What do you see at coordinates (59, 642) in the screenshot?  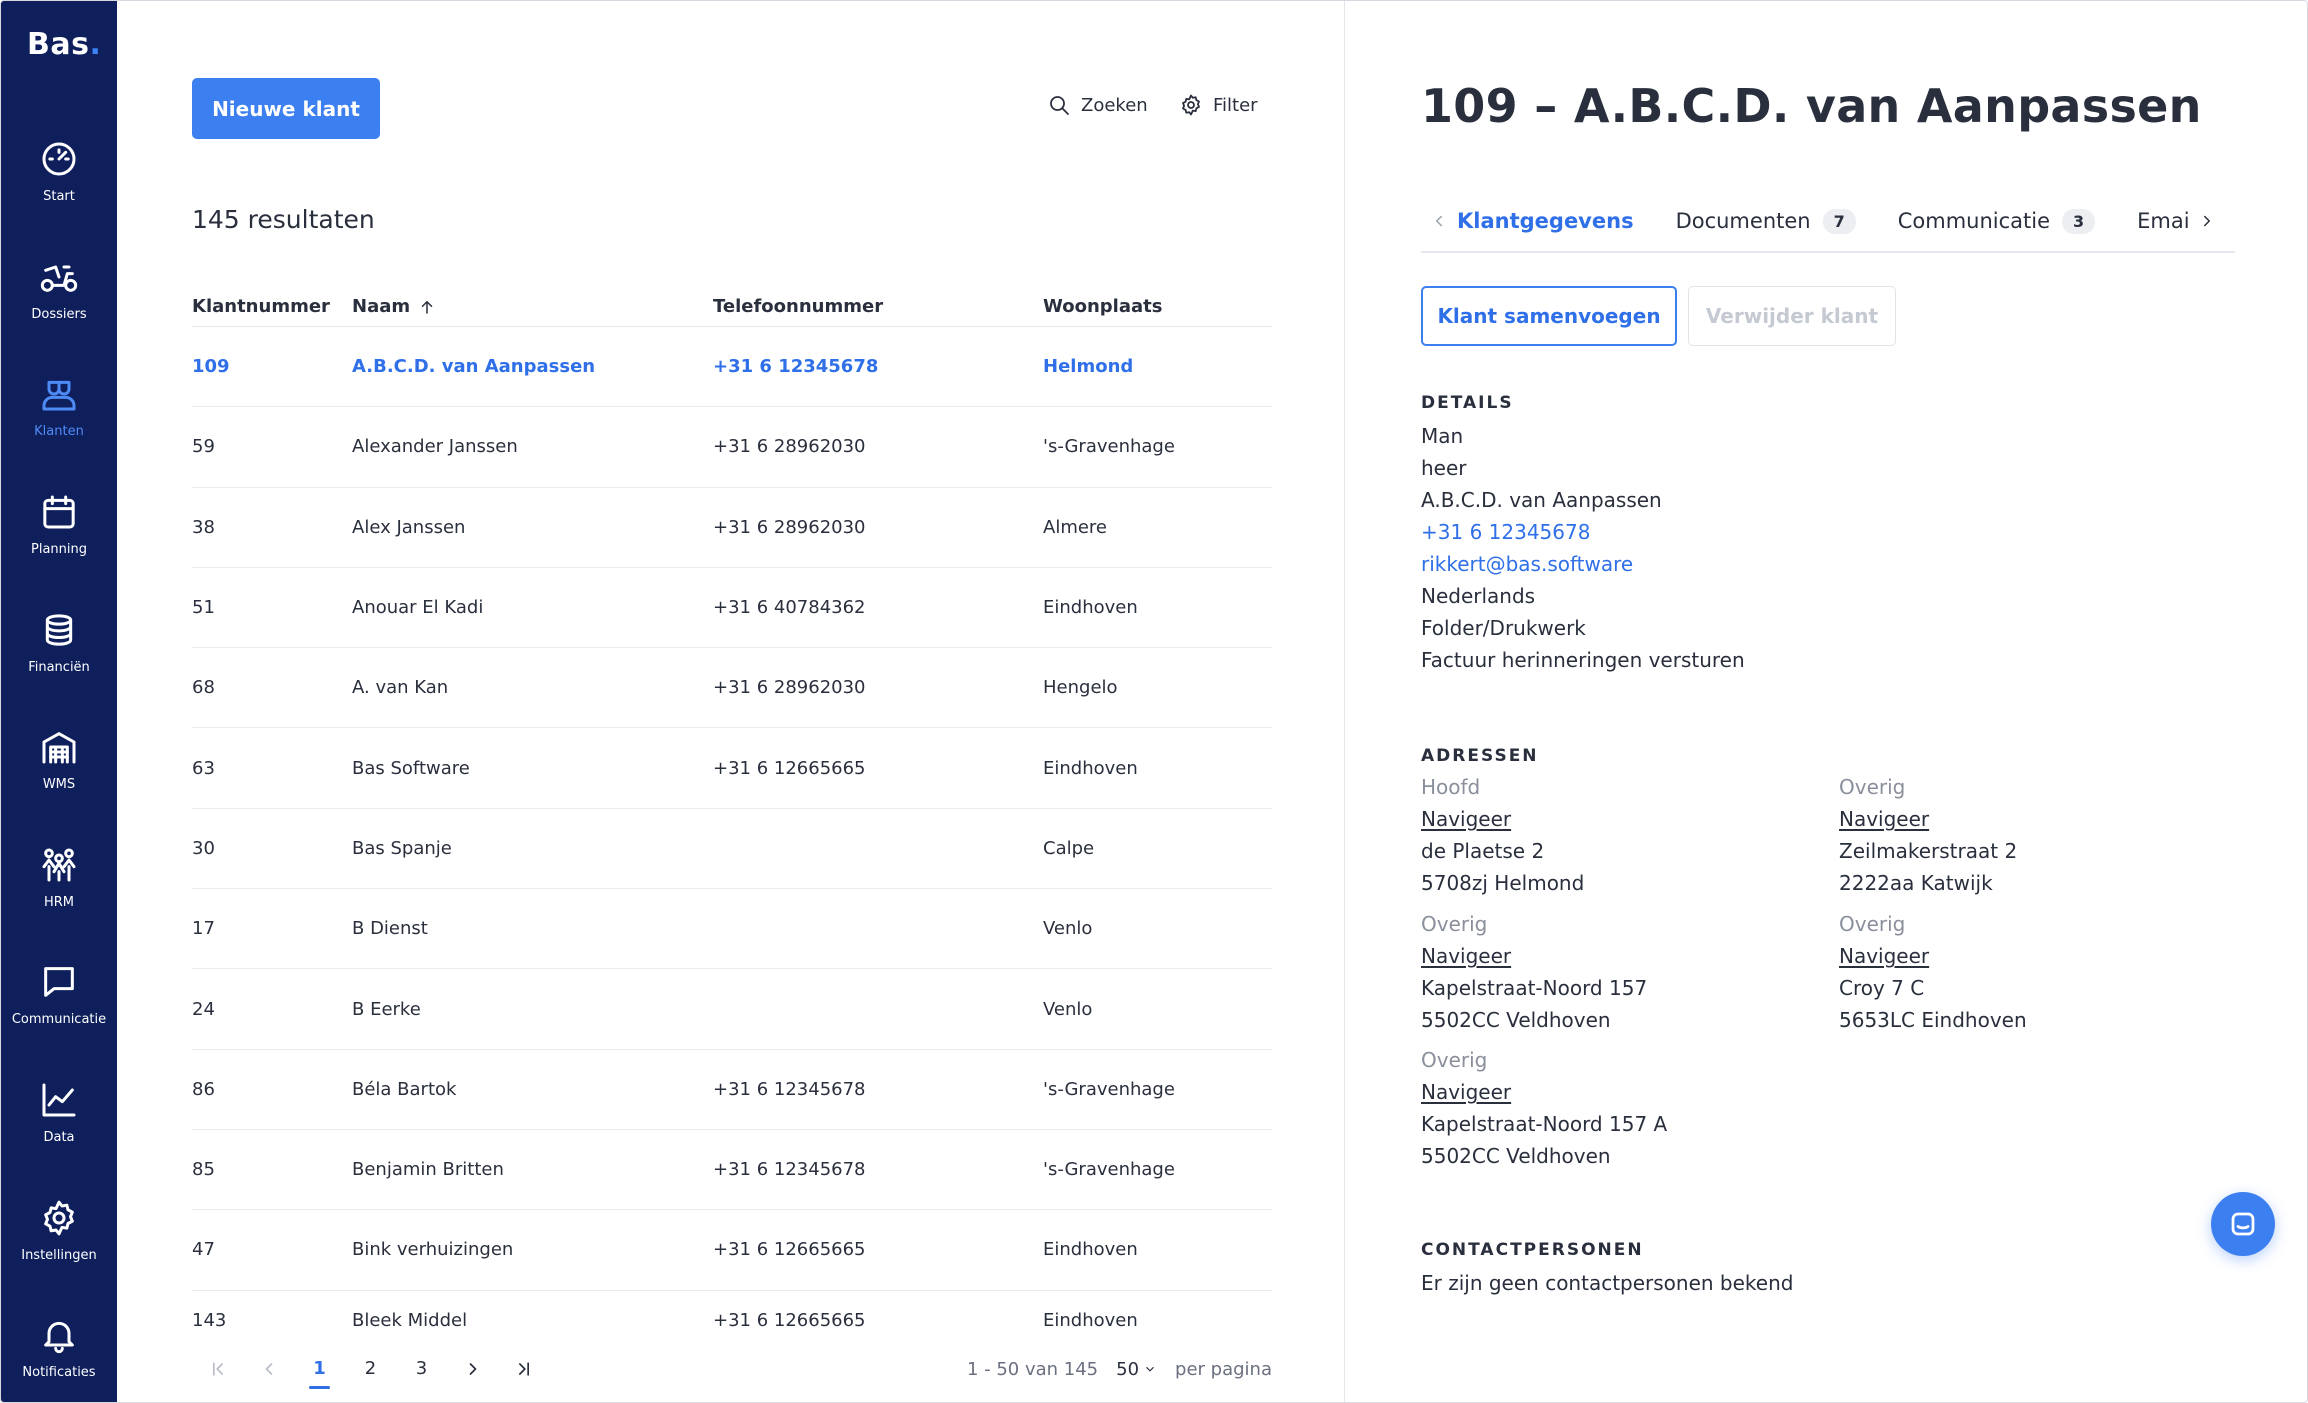 I see `sidebar-item-financien: Financiën` at bounding box center [59, 642].